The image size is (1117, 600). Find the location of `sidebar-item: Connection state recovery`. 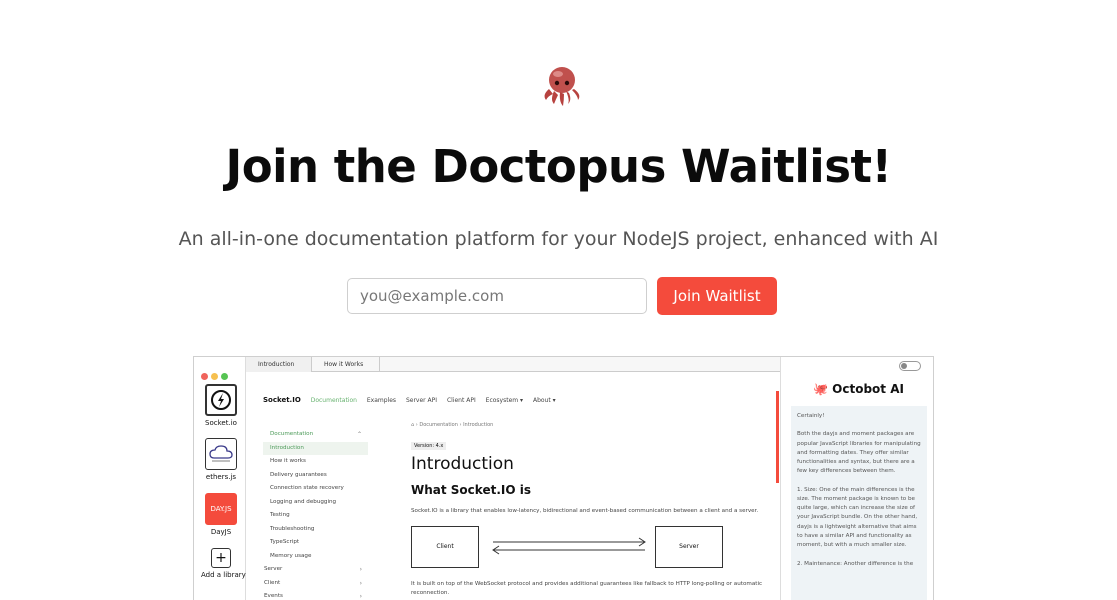

sidebar-item: Connection state recovery is located at coordinates (315, 489).